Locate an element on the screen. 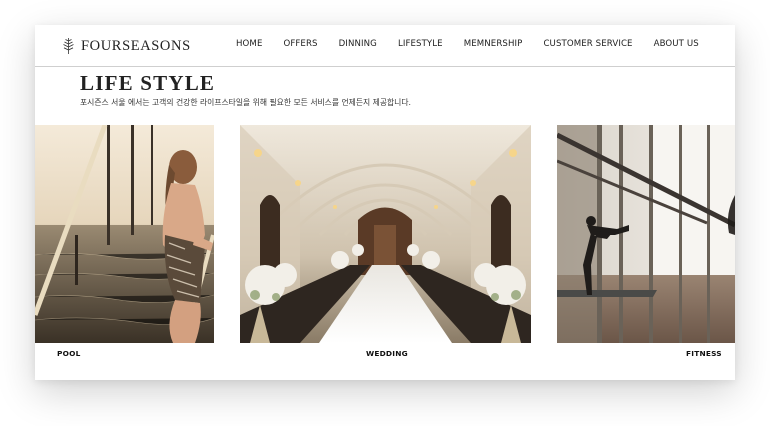 The image size is (770, 426). pool-image is located at coordinates (124, 234).